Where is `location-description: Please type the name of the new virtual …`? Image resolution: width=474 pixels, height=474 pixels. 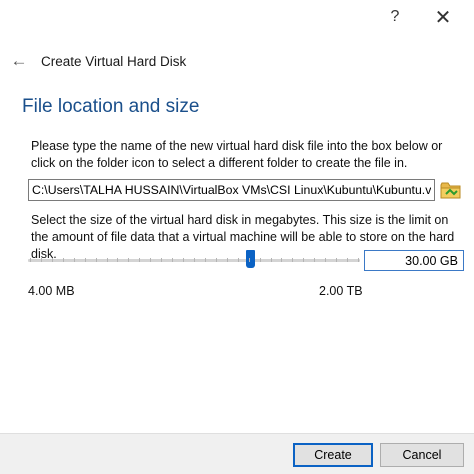
location-description: Please type the name of the new virtual … is located at coordinates (237, 154).